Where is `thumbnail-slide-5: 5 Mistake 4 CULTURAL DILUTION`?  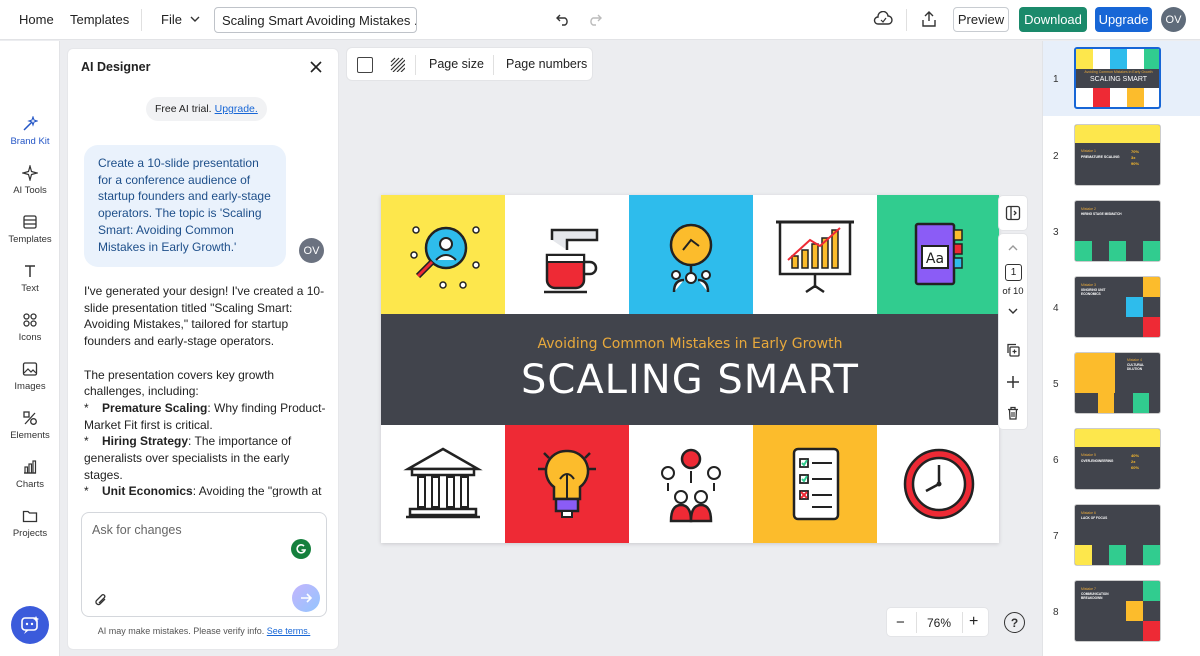 thumbnail-slide-5: 5 Mistake 4 CULTURAL DILUTION is located at coordinates (1121, 383).